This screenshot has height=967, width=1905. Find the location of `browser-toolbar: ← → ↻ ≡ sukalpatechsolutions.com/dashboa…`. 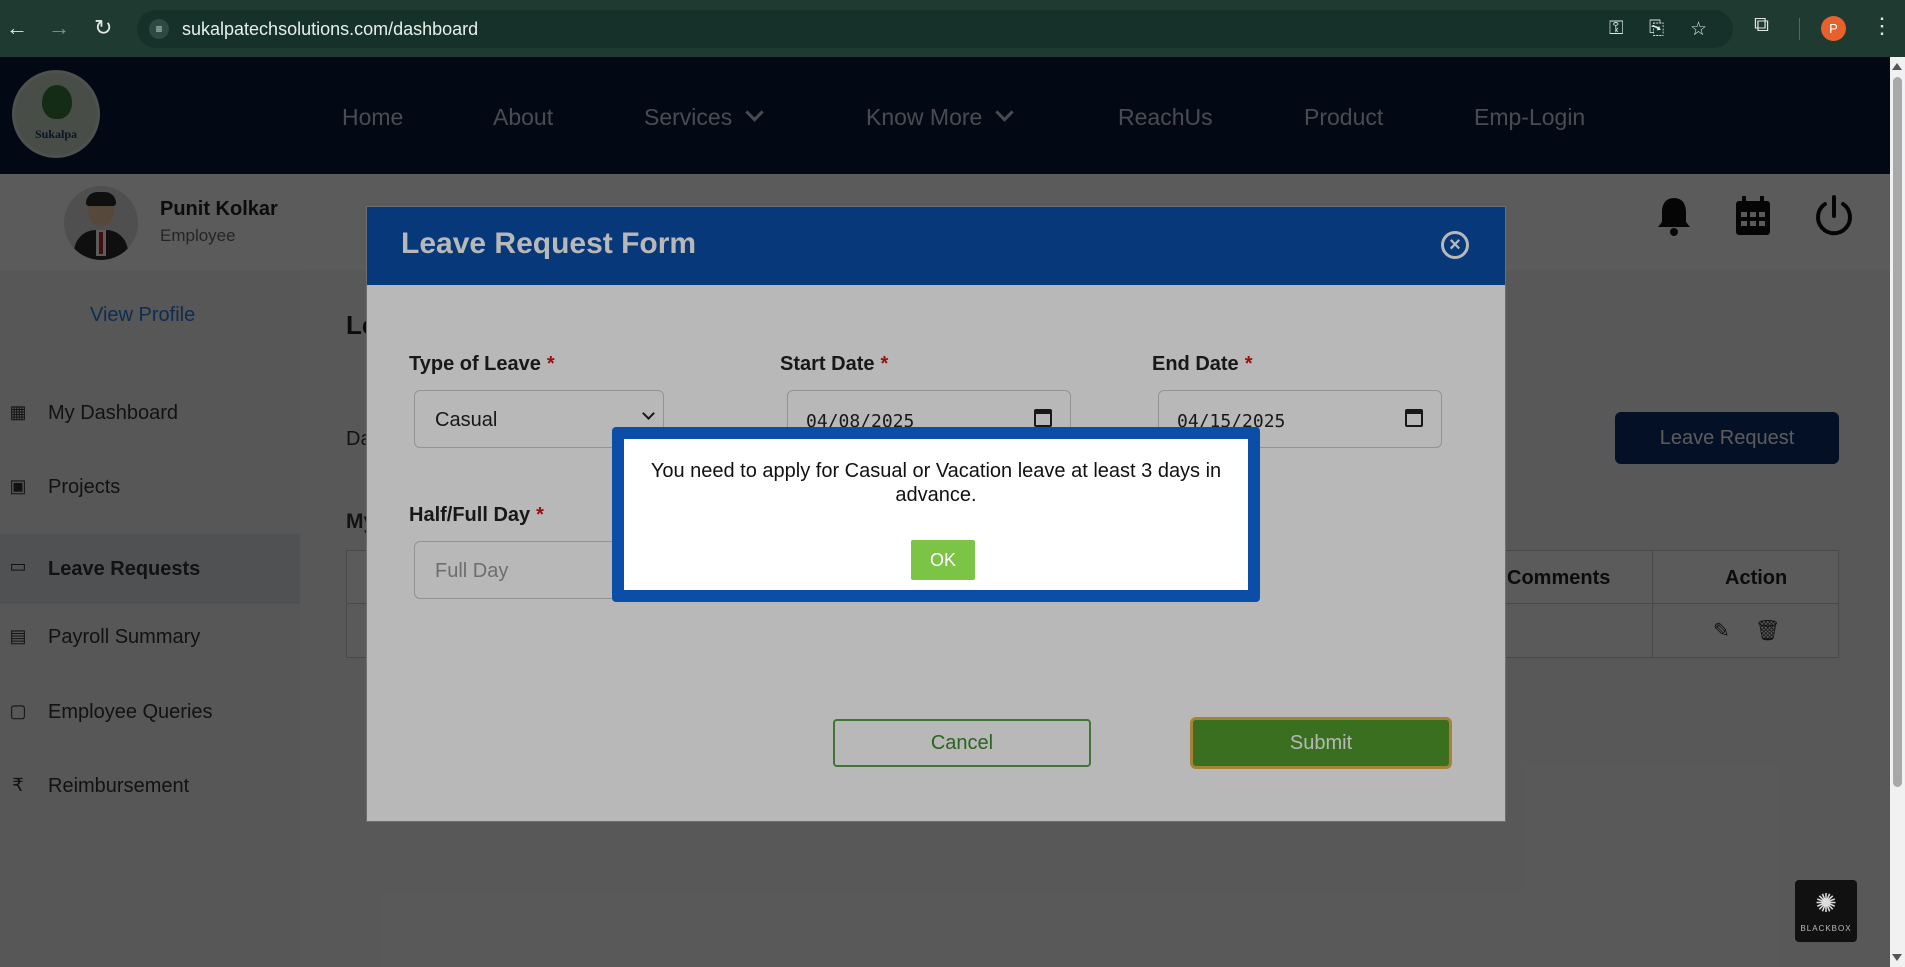

browser-toolbar: ← → ↻ ≡ sukalpatechsolutions.com/dashboa… is located at coordinates (952, 28).